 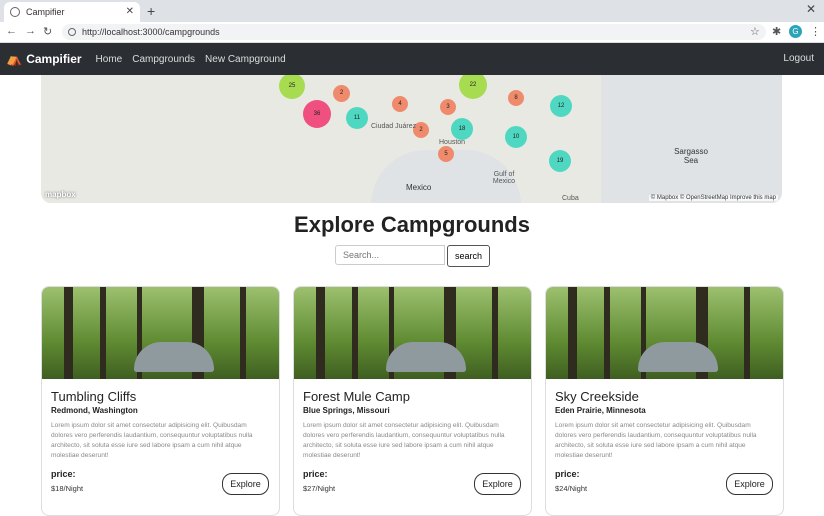 I want to click on back-icon: ←, so click(x=11, y=31).